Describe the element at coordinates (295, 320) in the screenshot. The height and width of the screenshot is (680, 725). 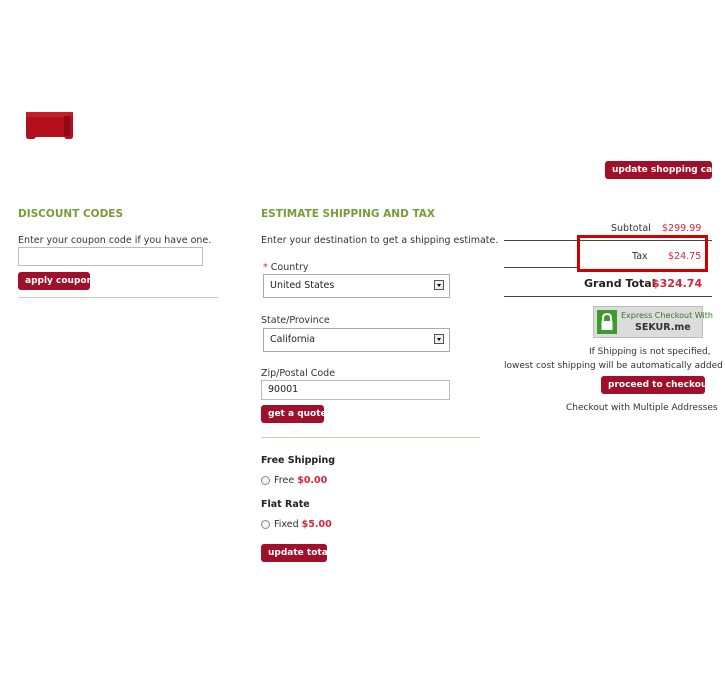
I see `state-label: State/Province` at that location.